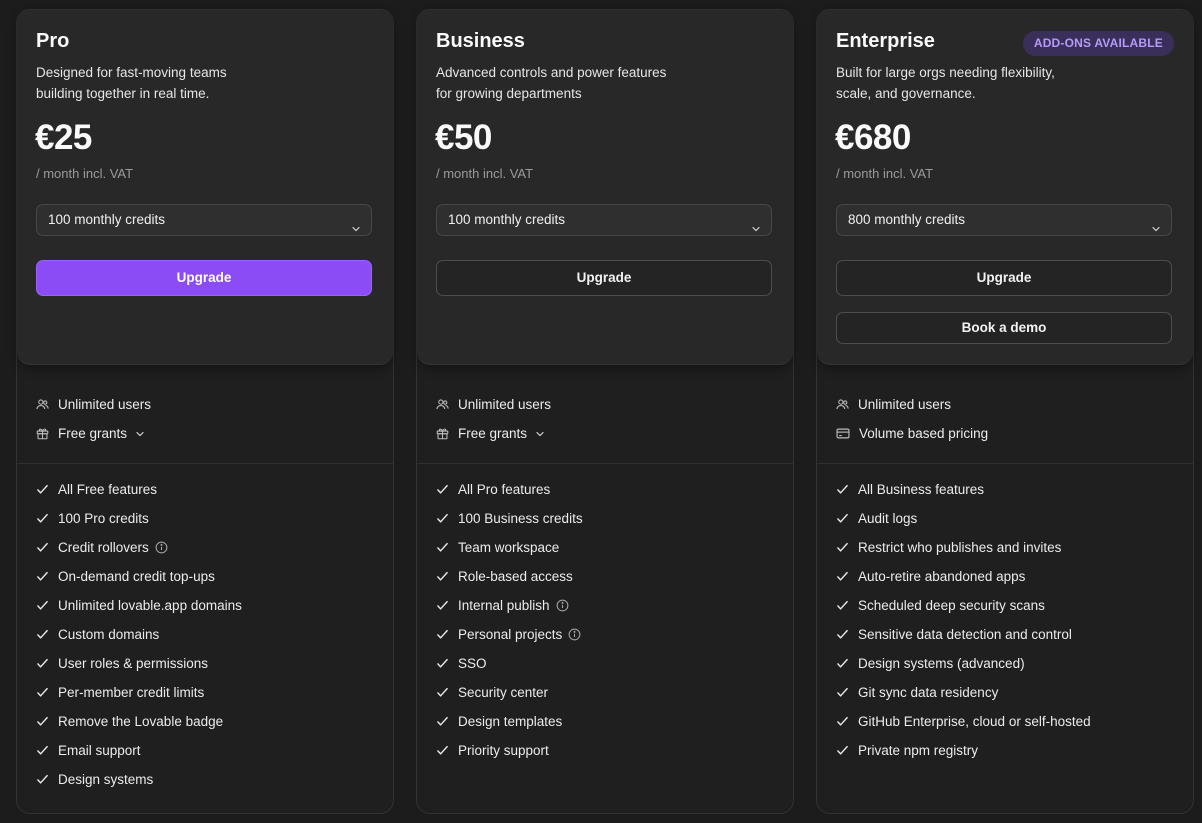 The image size is (1202, 823). Describe the element at coordinates (103, 518) in the screenshot. I see `feature-label: 100 Pro credits` at that location.